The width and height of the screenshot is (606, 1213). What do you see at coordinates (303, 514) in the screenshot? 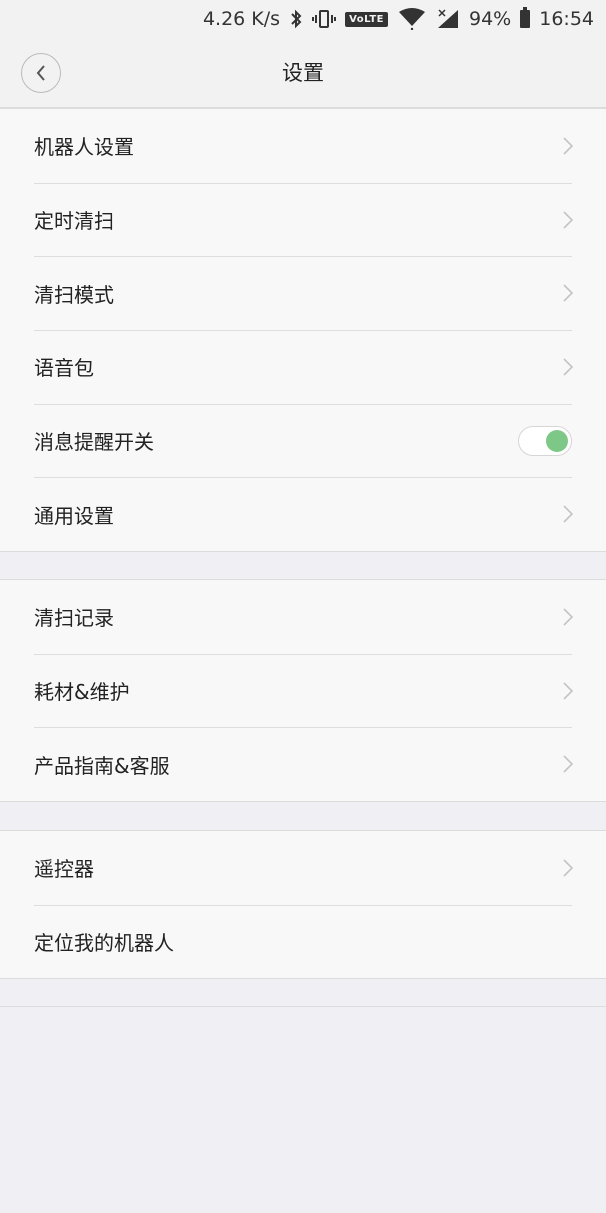
I see `row-general-settings: 通用设置` at bounding box center [303, 514].